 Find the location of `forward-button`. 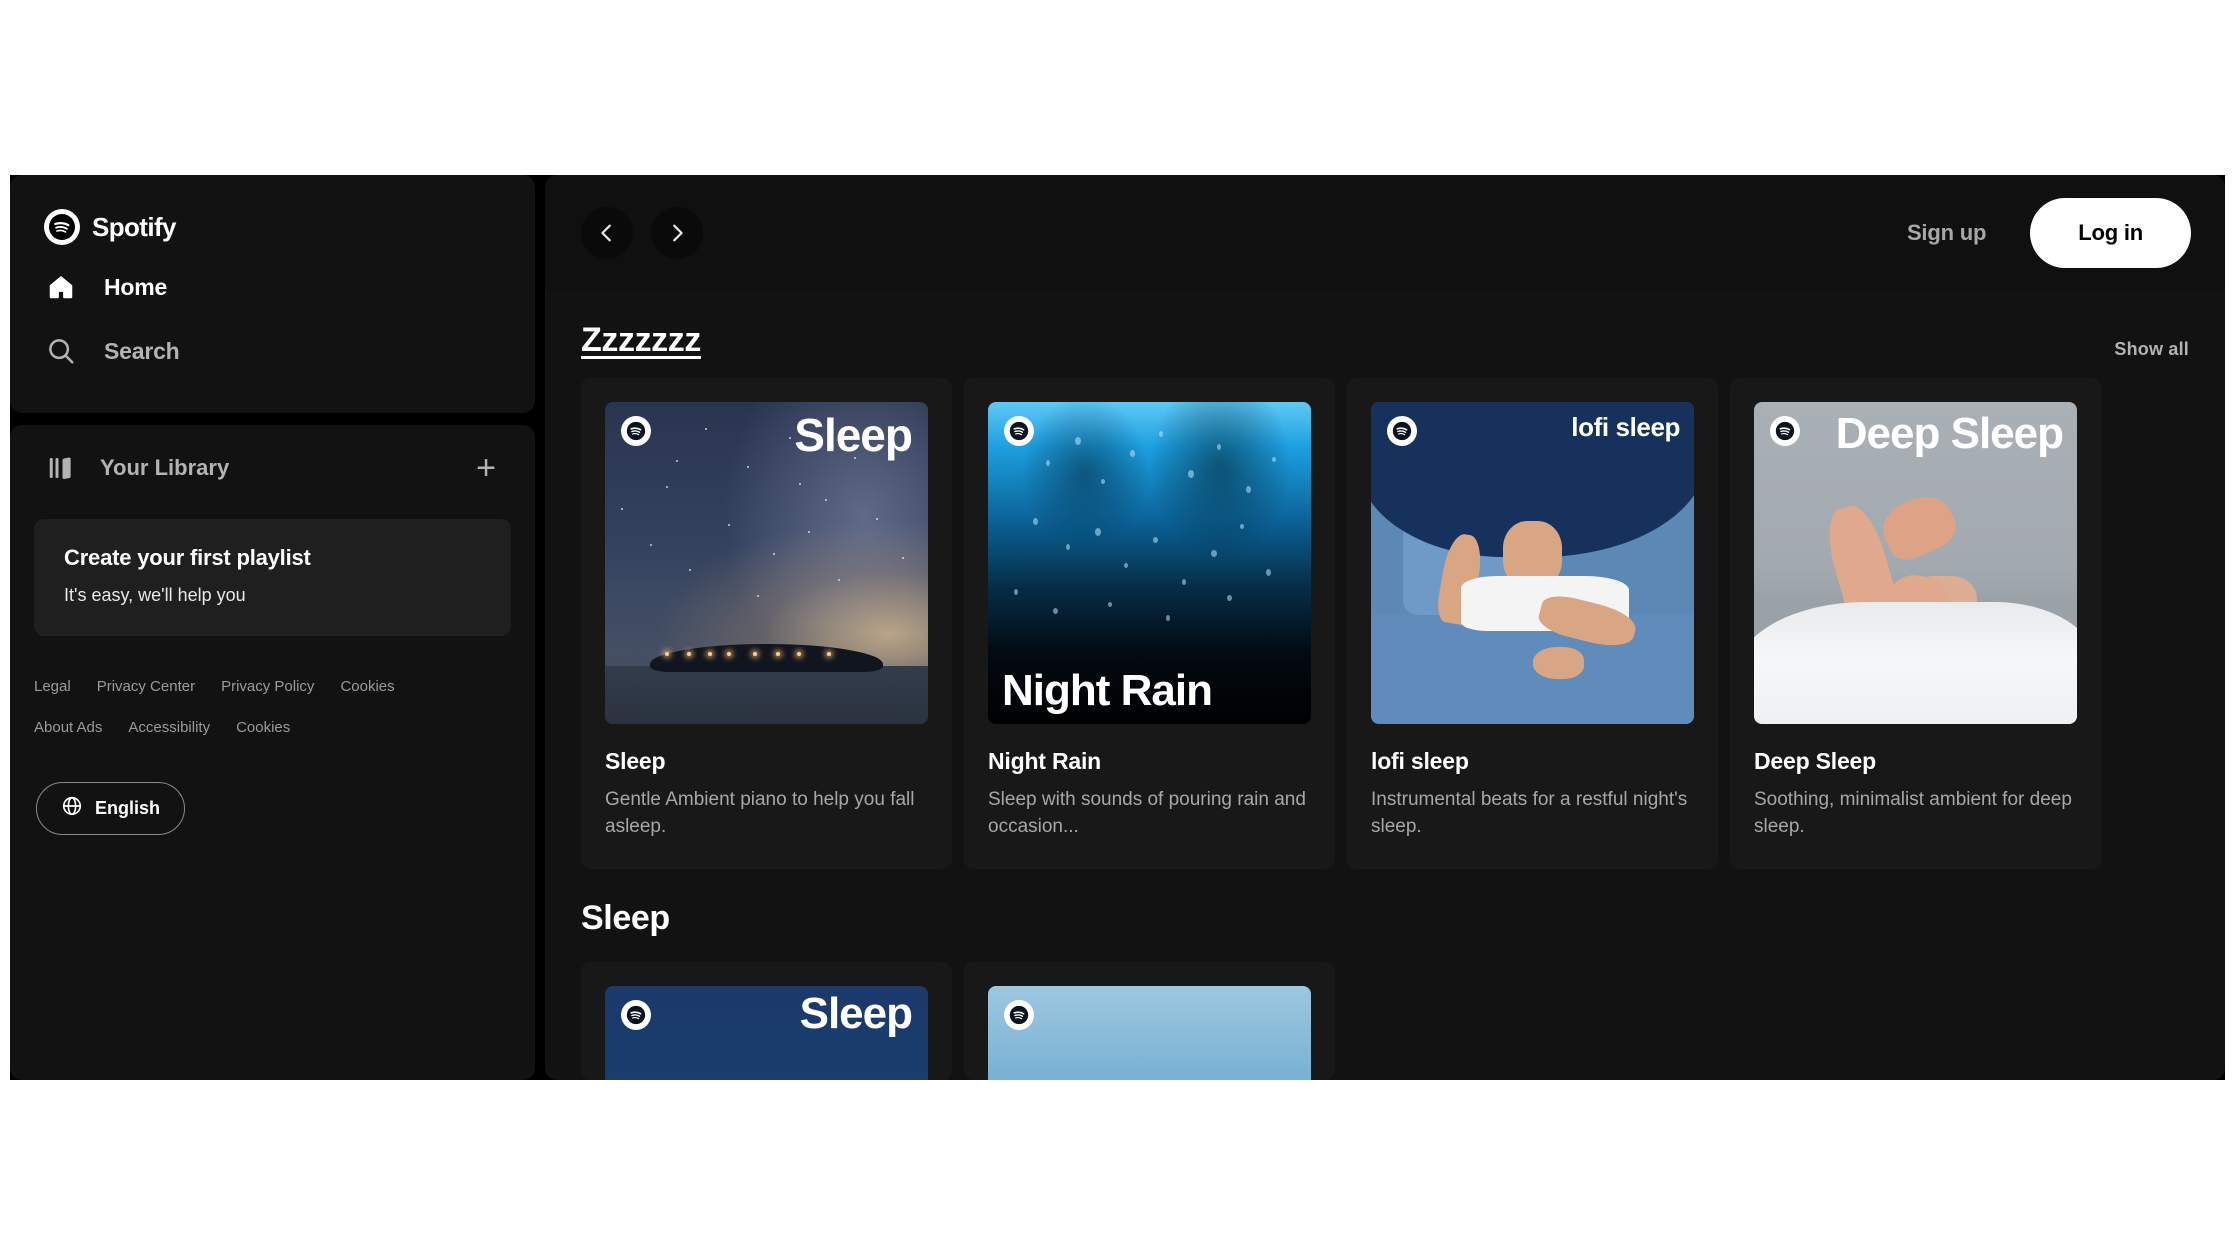

forward-button is located at coordinates (677, 233).